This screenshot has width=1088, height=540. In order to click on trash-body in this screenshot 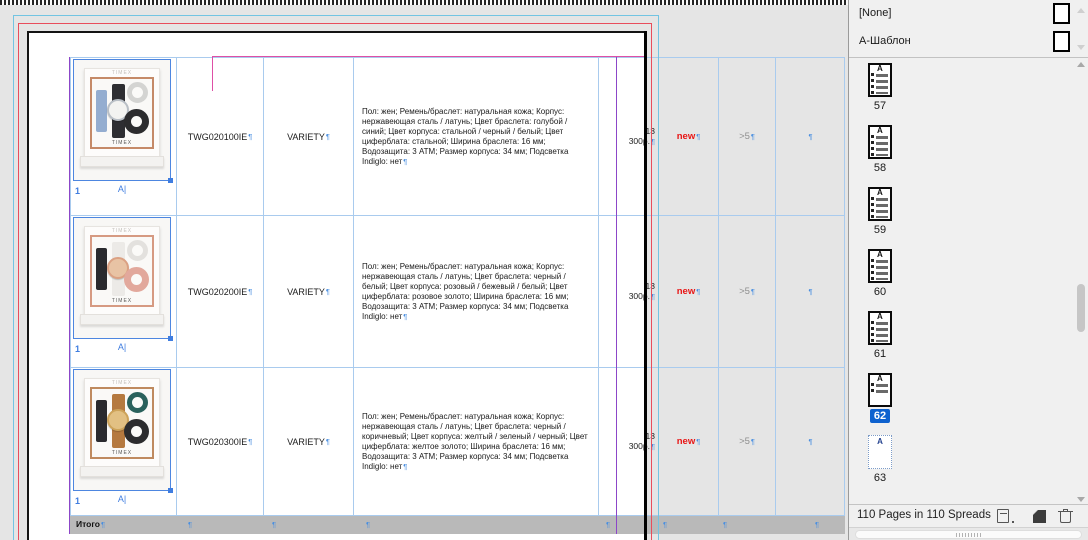, I will do `click(1065, 517)`.